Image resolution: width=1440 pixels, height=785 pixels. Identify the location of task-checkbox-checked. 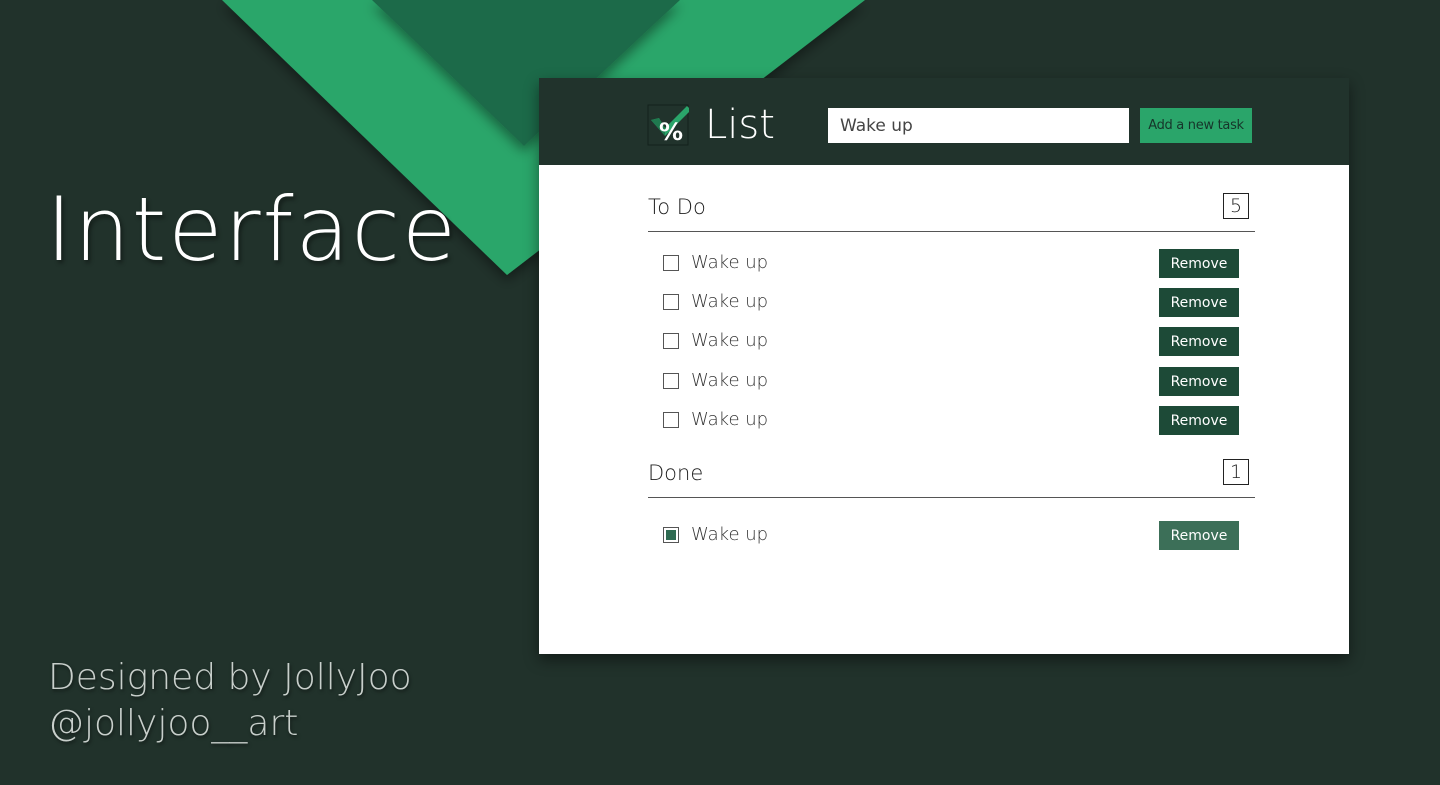
(671, 535).